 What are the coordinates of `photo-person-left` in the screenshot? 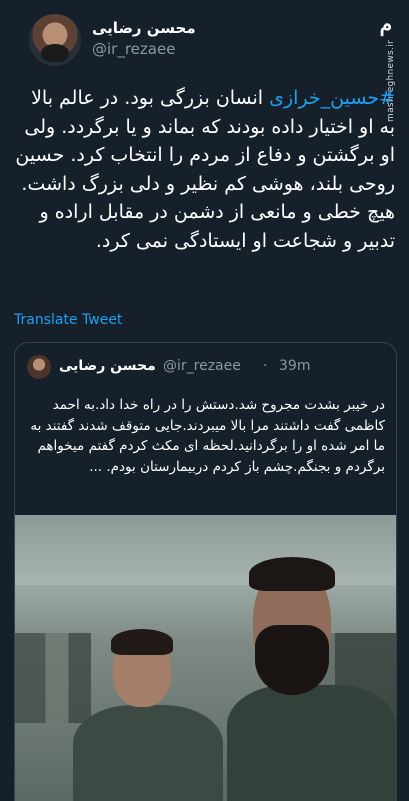 It's located at (148, 715).